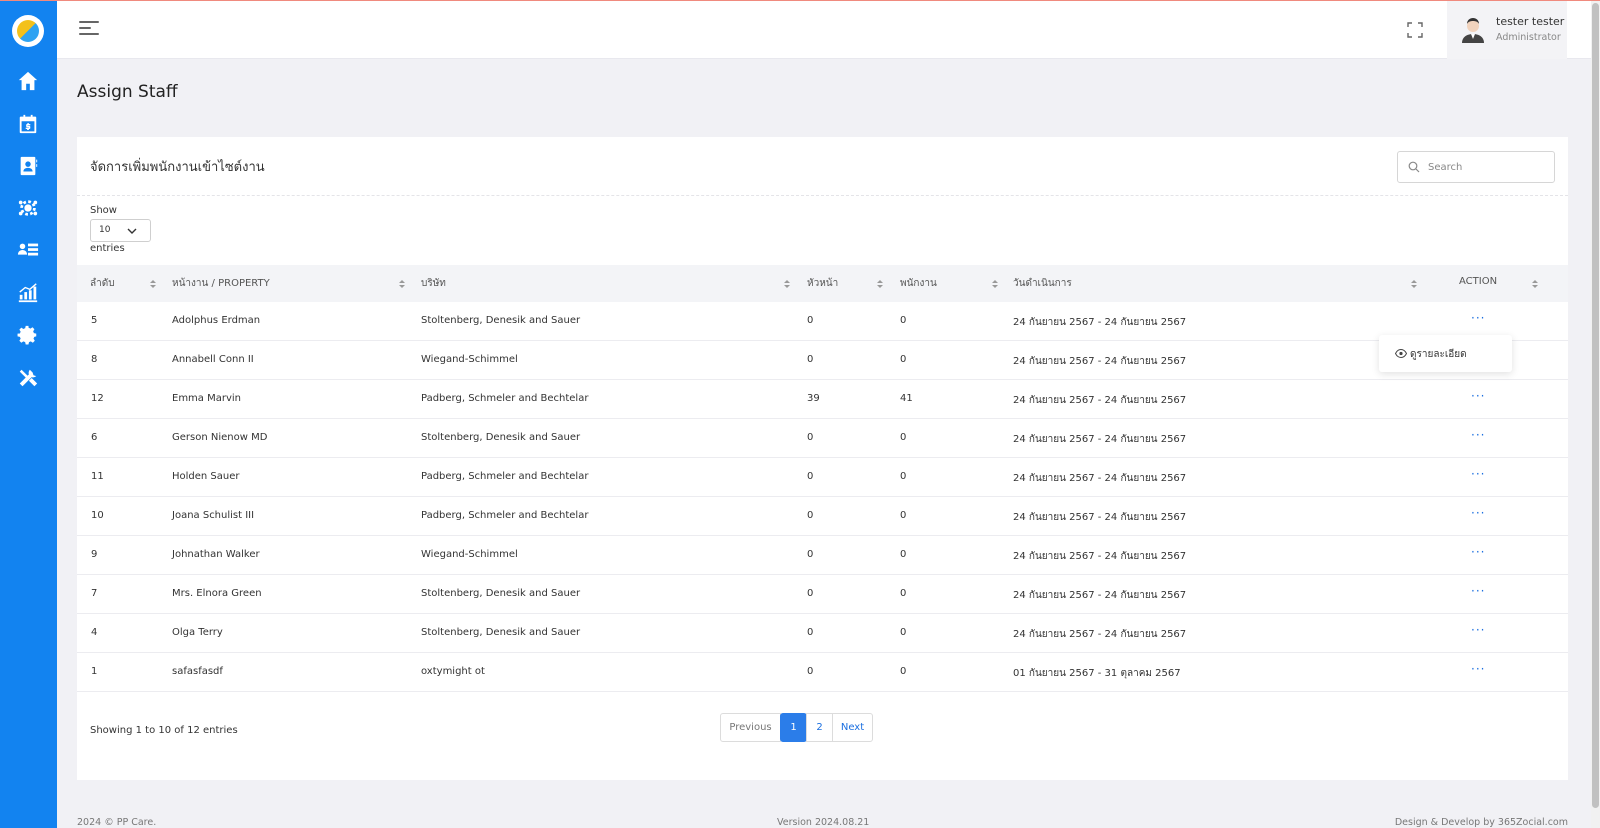 This screenshot has height=828, width=1600. I want to click on cell-property: Holden Sauer, so click(206, 476).